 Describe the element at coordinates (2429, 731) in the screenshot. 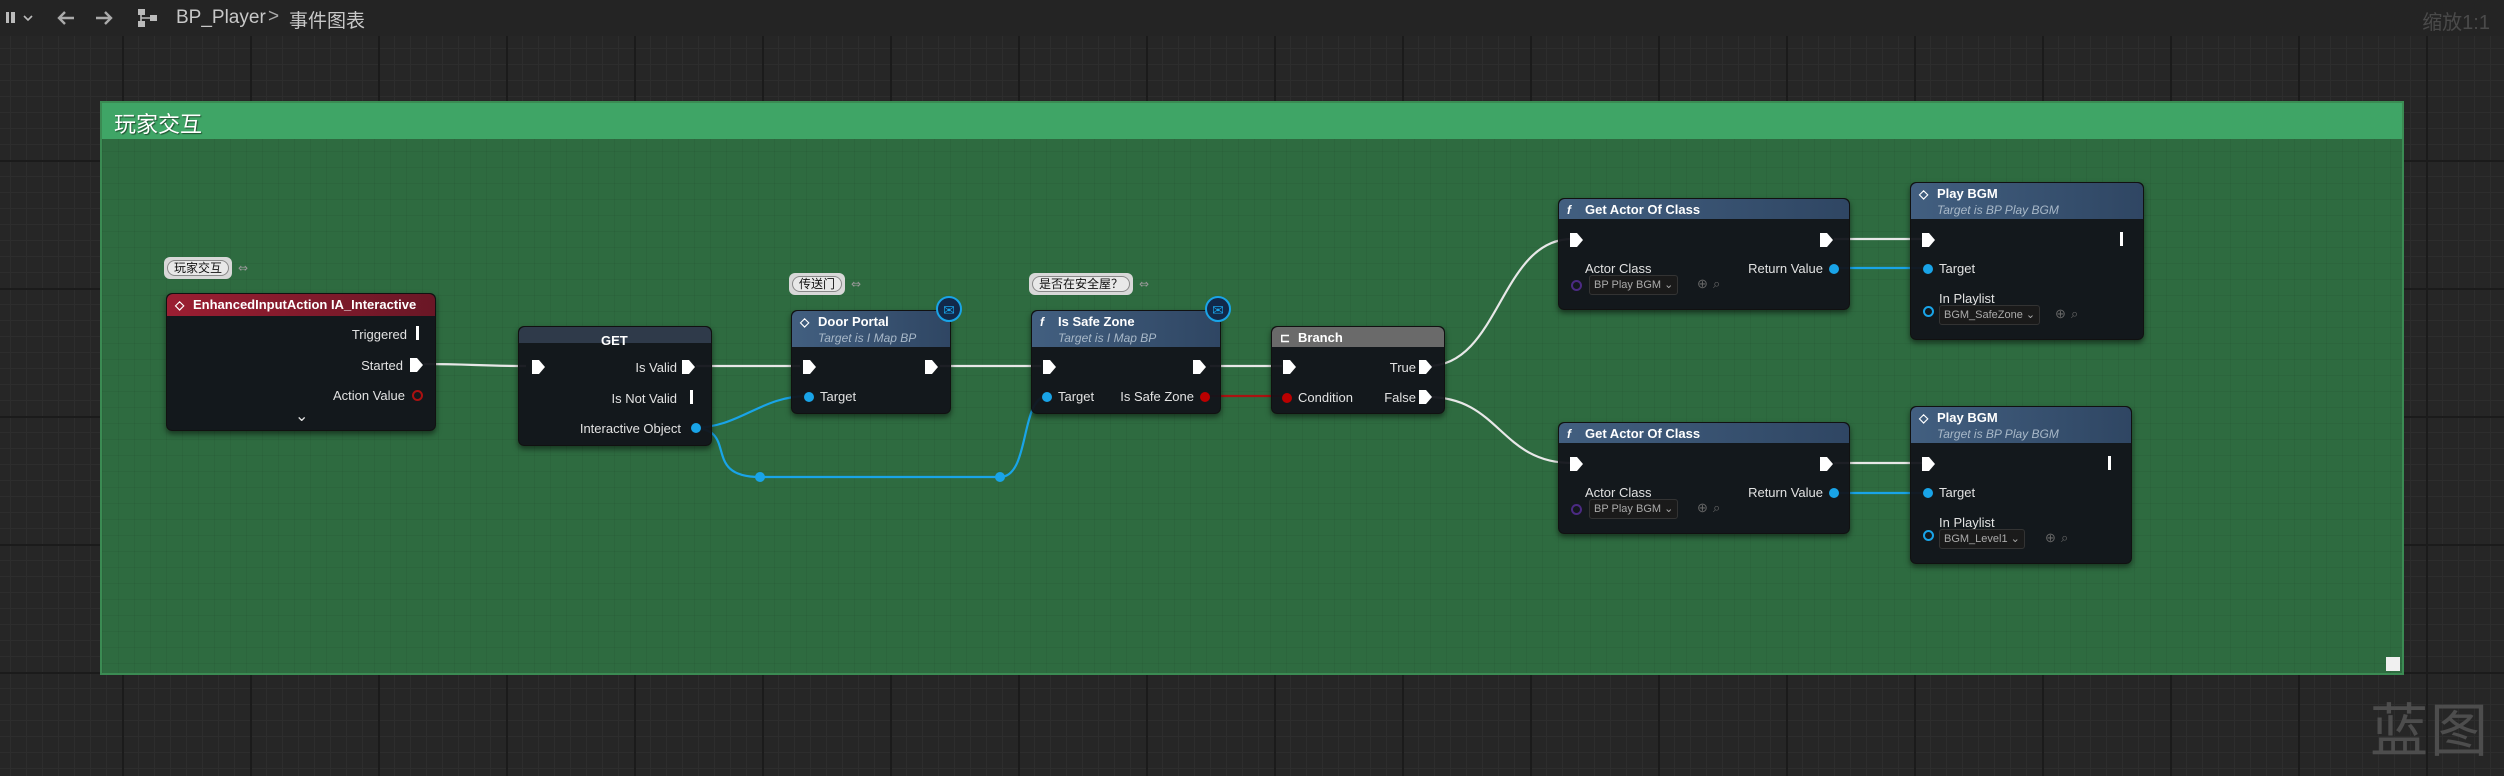

I see `blueprint-watermark: 蓝图` at that location.